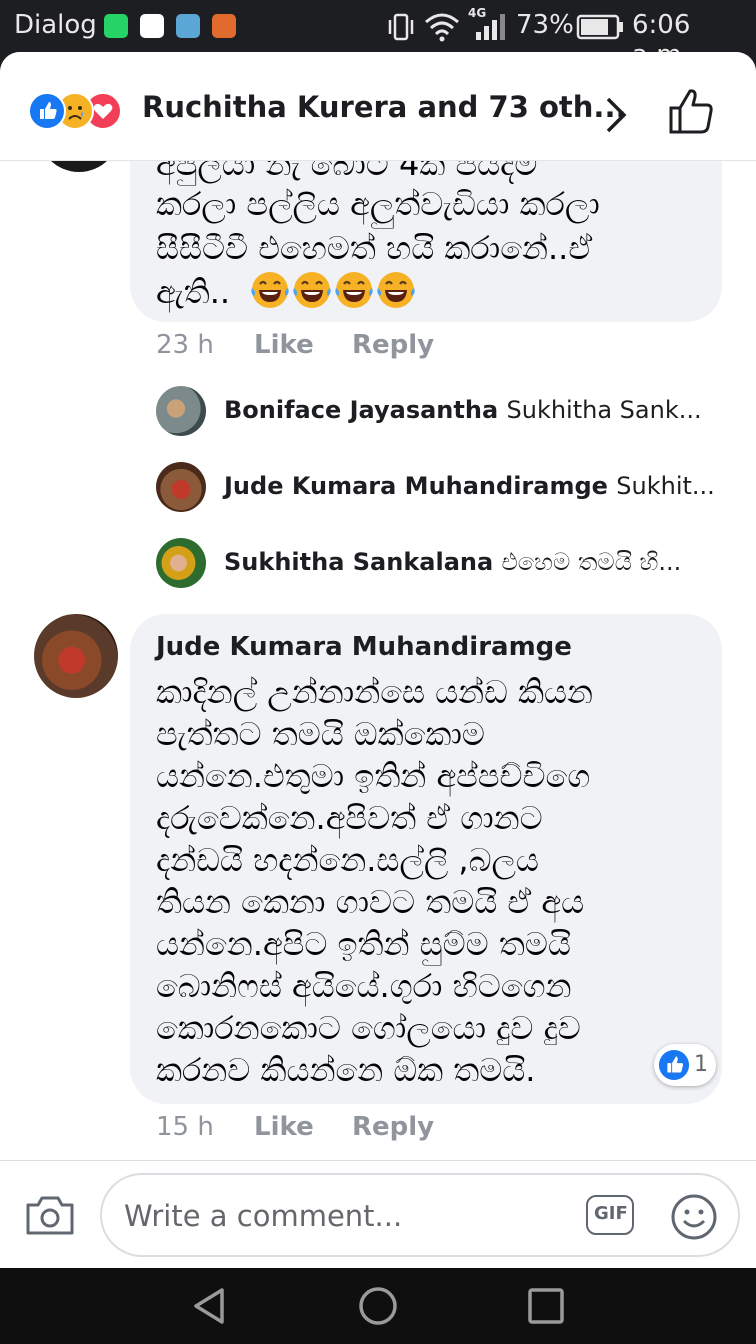  I want to click on recents-icon, so click(546, 1308).